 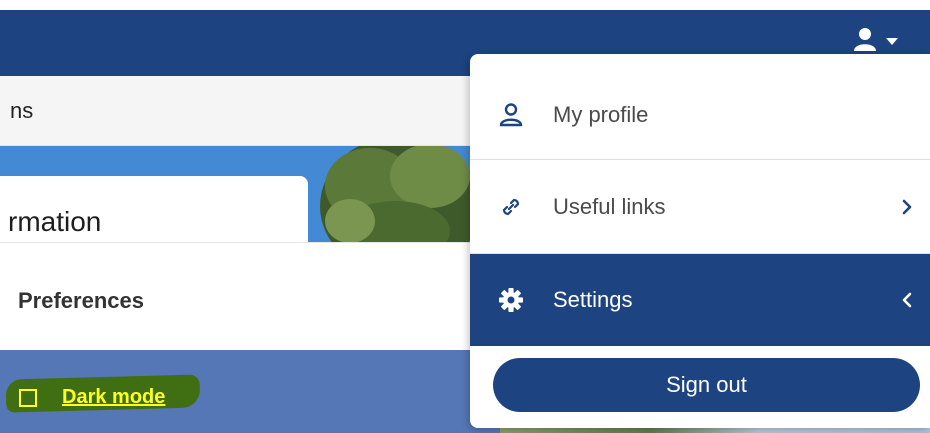 What do you see at coordinates (511, 300) in the screenshot?
I see `gear-icon` at bounding box center [511, 300].